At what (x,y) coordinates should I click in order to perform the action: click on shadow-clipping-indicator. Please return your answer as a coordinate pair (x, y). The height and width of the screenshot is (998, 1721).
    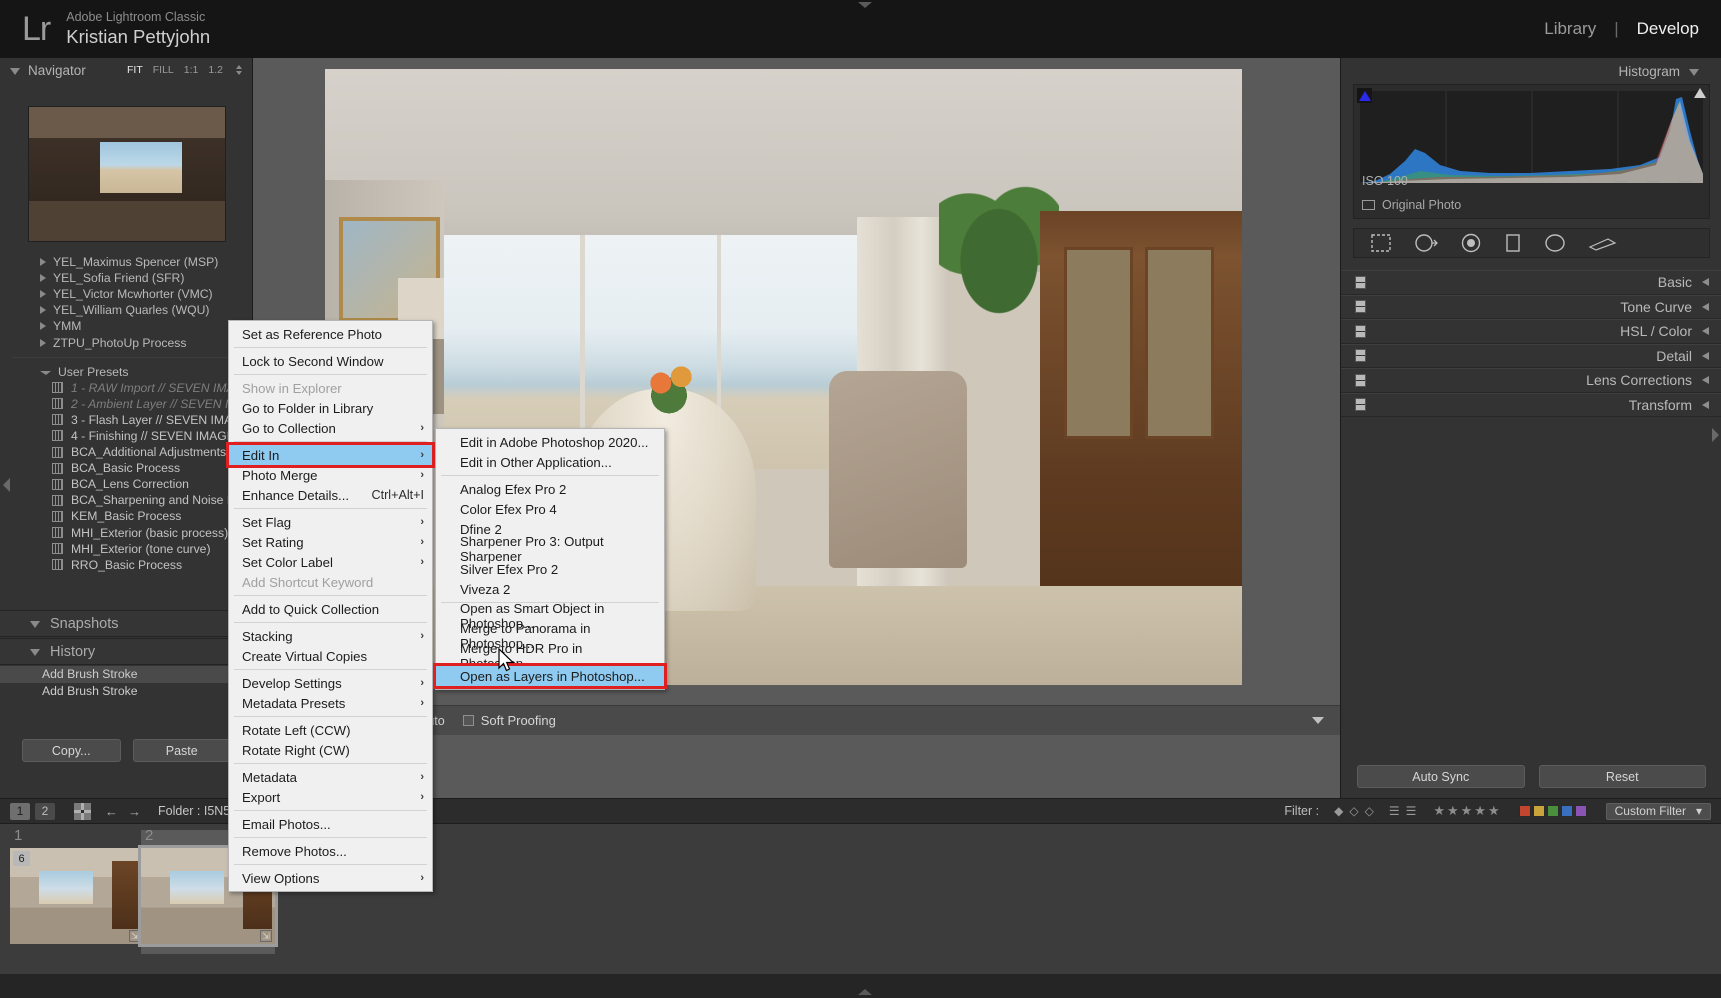
    Looking at the image, I should click on (1364, 95).